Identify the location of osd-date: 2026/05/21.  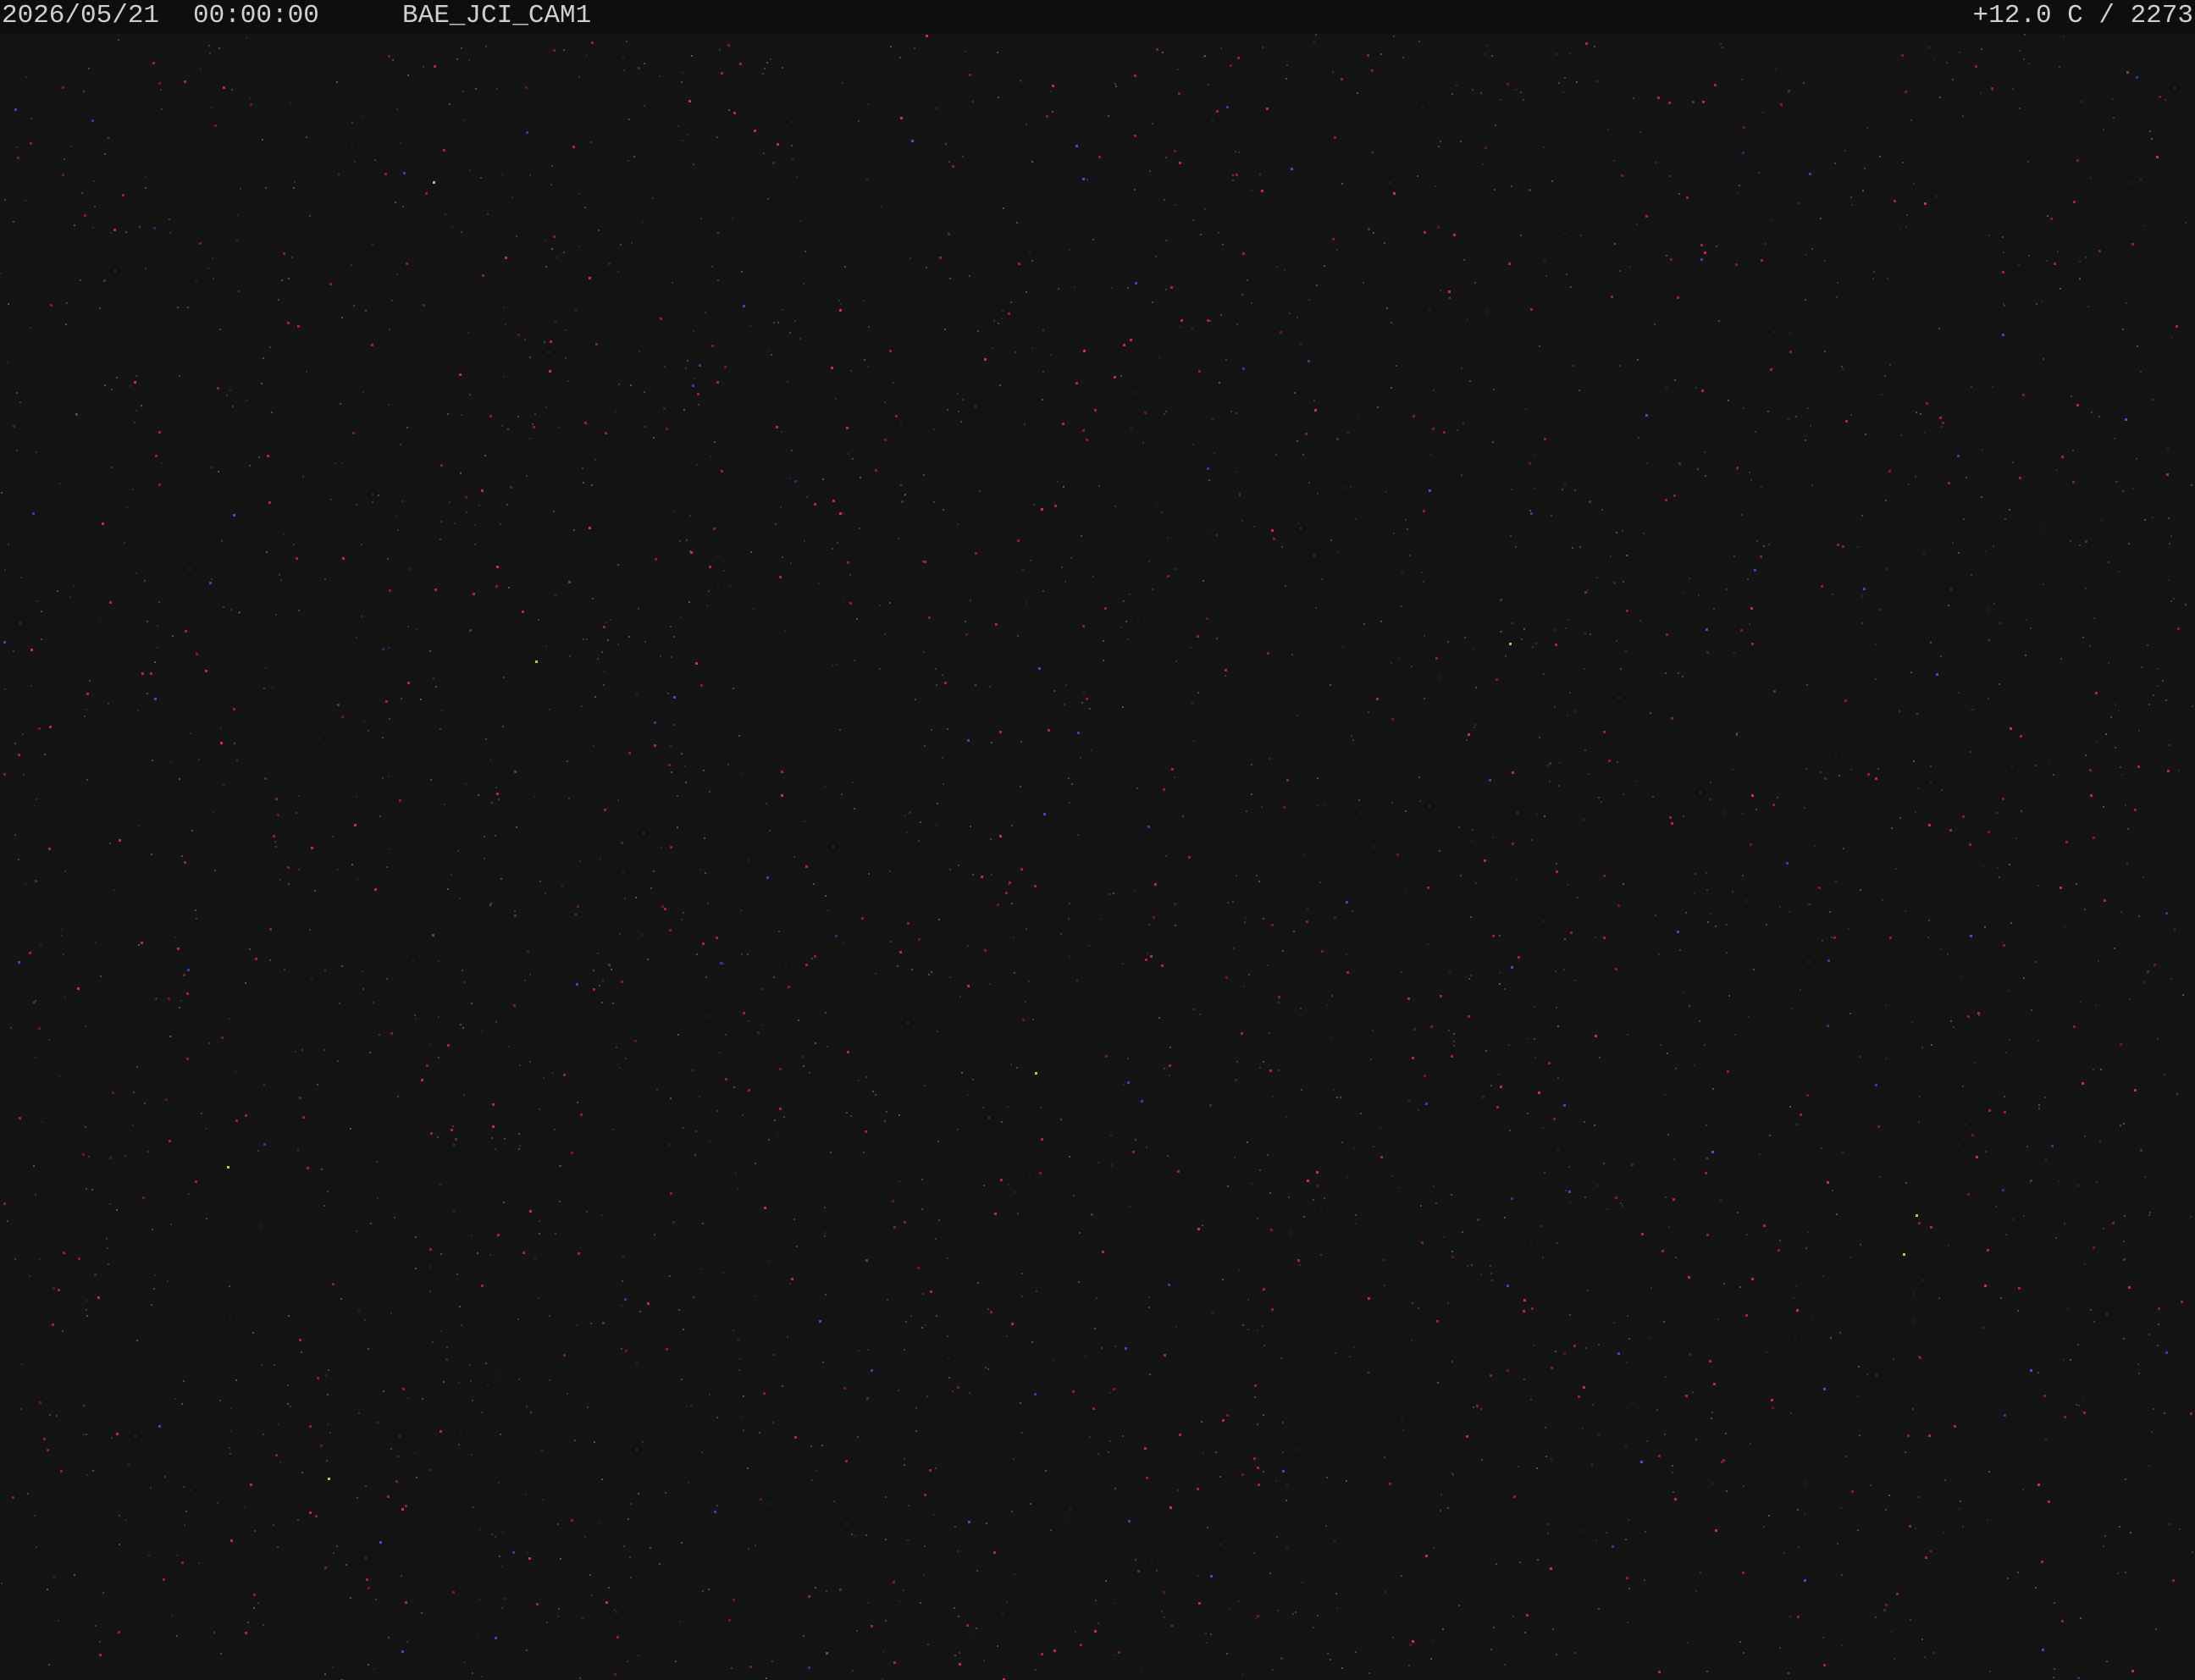
(81, 15).